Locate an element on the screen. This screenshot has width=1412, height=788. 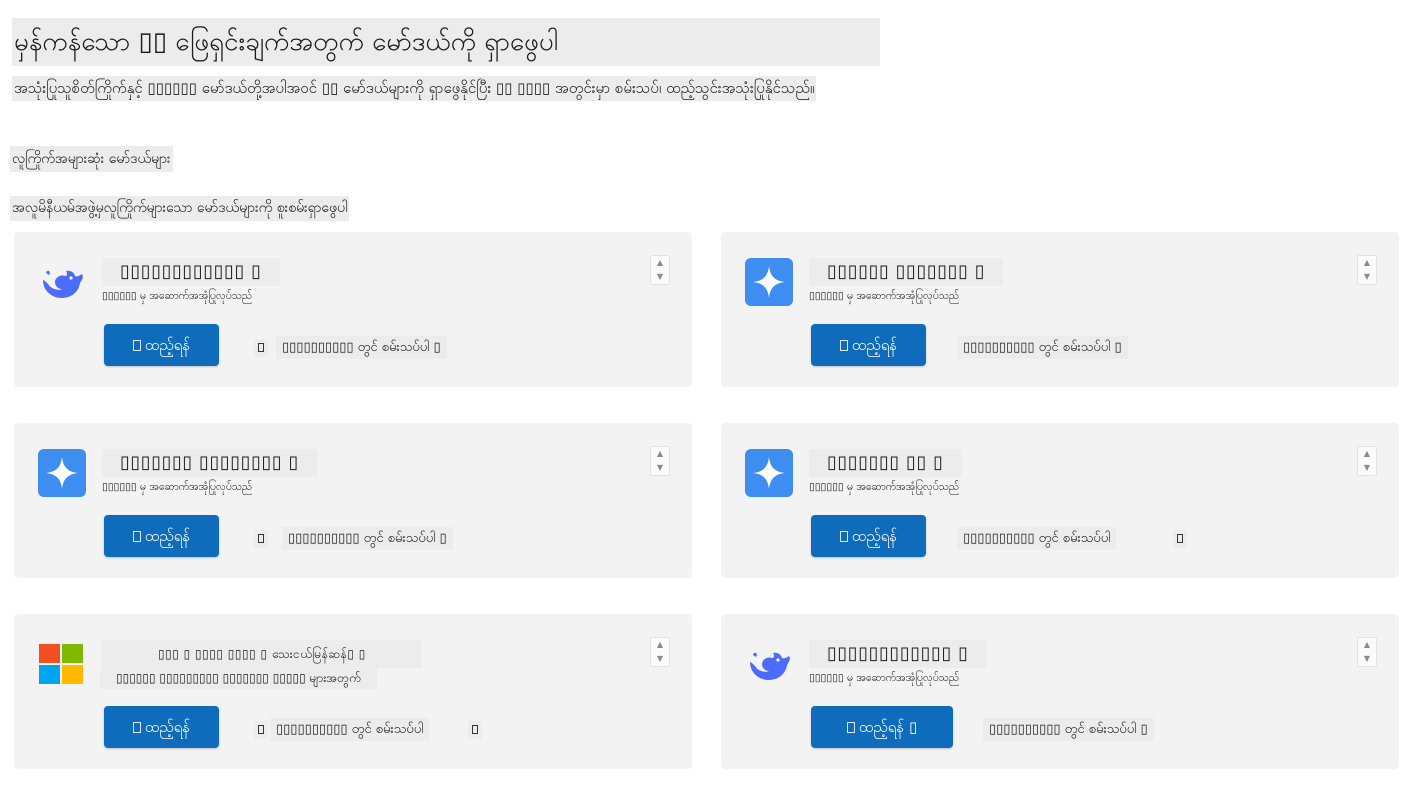
section-heading: လူကြိုက်အများဆုံး မော်ဒယ်များ is located at coordinates (91, 159).